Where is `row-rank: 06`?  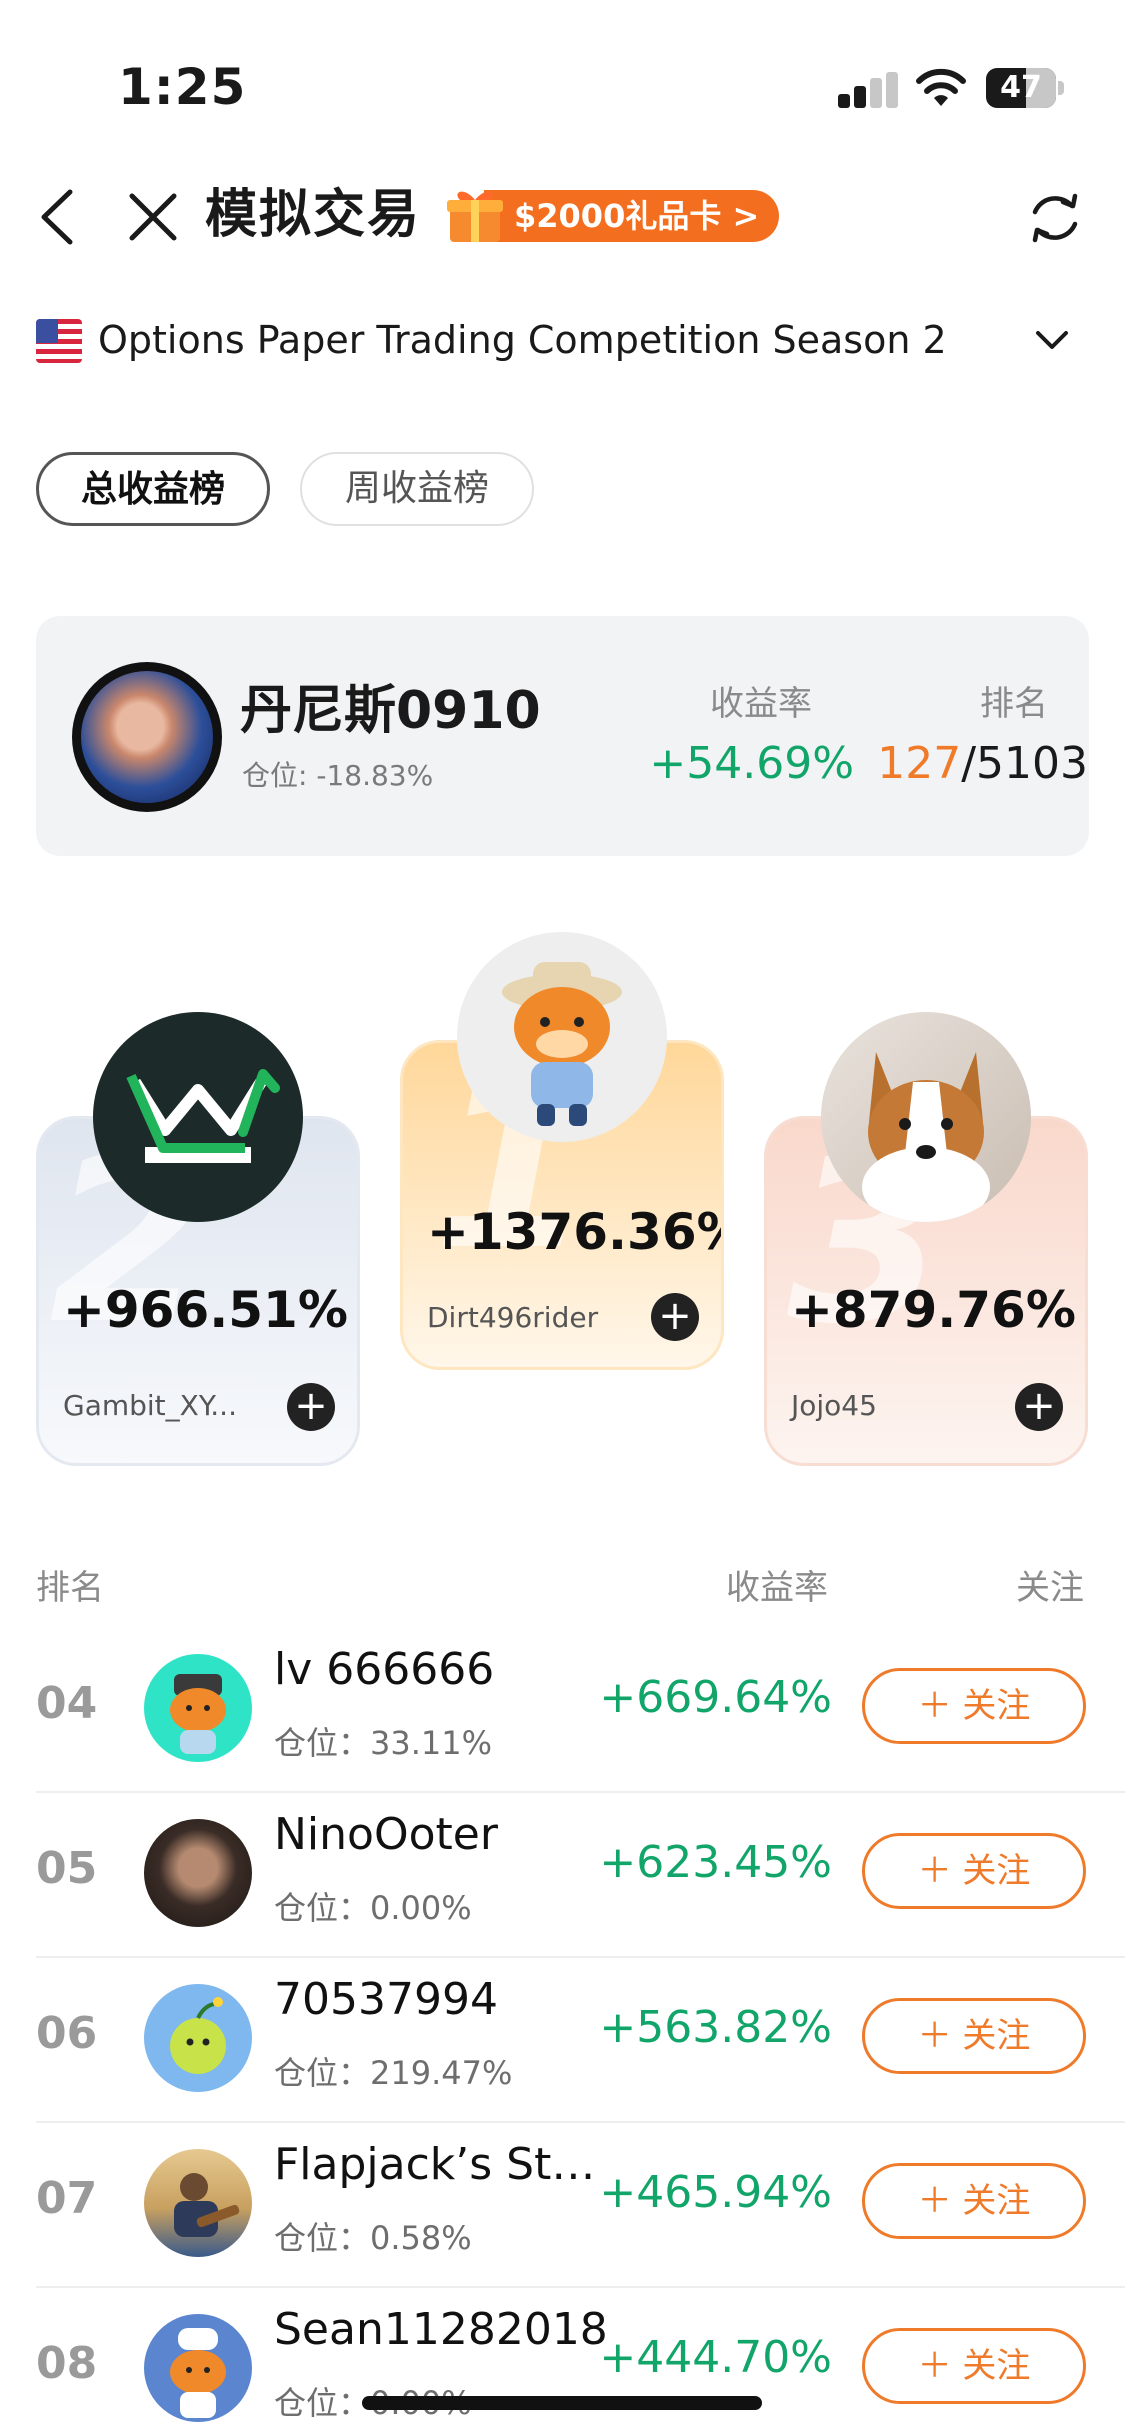 row-rank: 06 is located at coordinates (67, 2033).